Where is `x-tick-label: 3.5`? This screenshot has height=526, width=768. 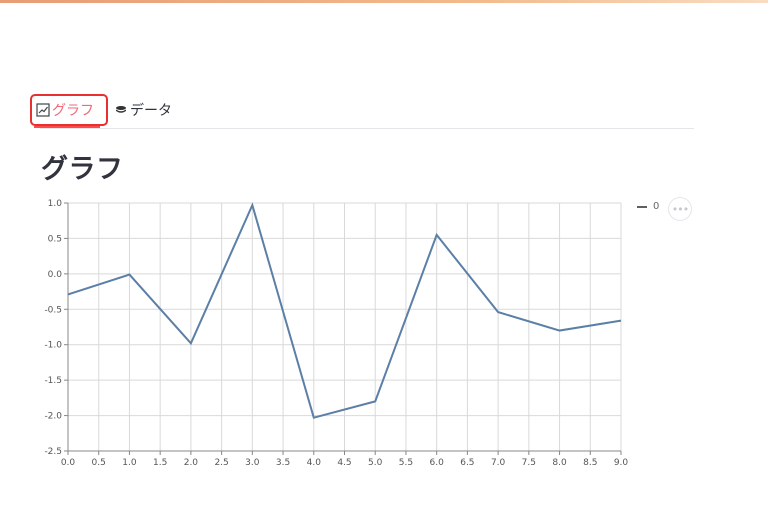
x-tick-label: 3.5 is located at coordinates (283, 463).